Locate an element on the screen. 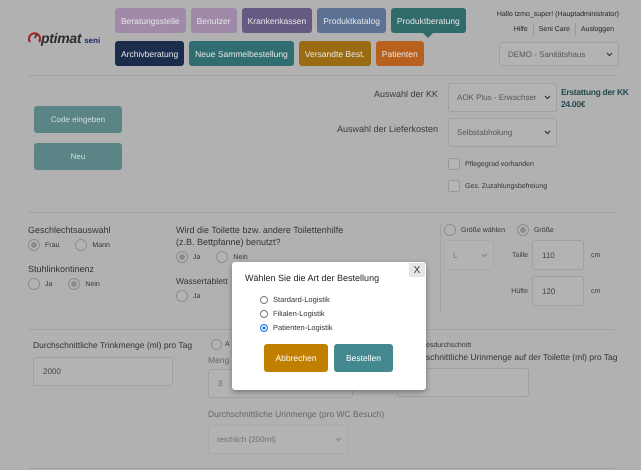 This screenshot has width=641, height=470. logo-suffix: seni is located at coordinates (92, 40).